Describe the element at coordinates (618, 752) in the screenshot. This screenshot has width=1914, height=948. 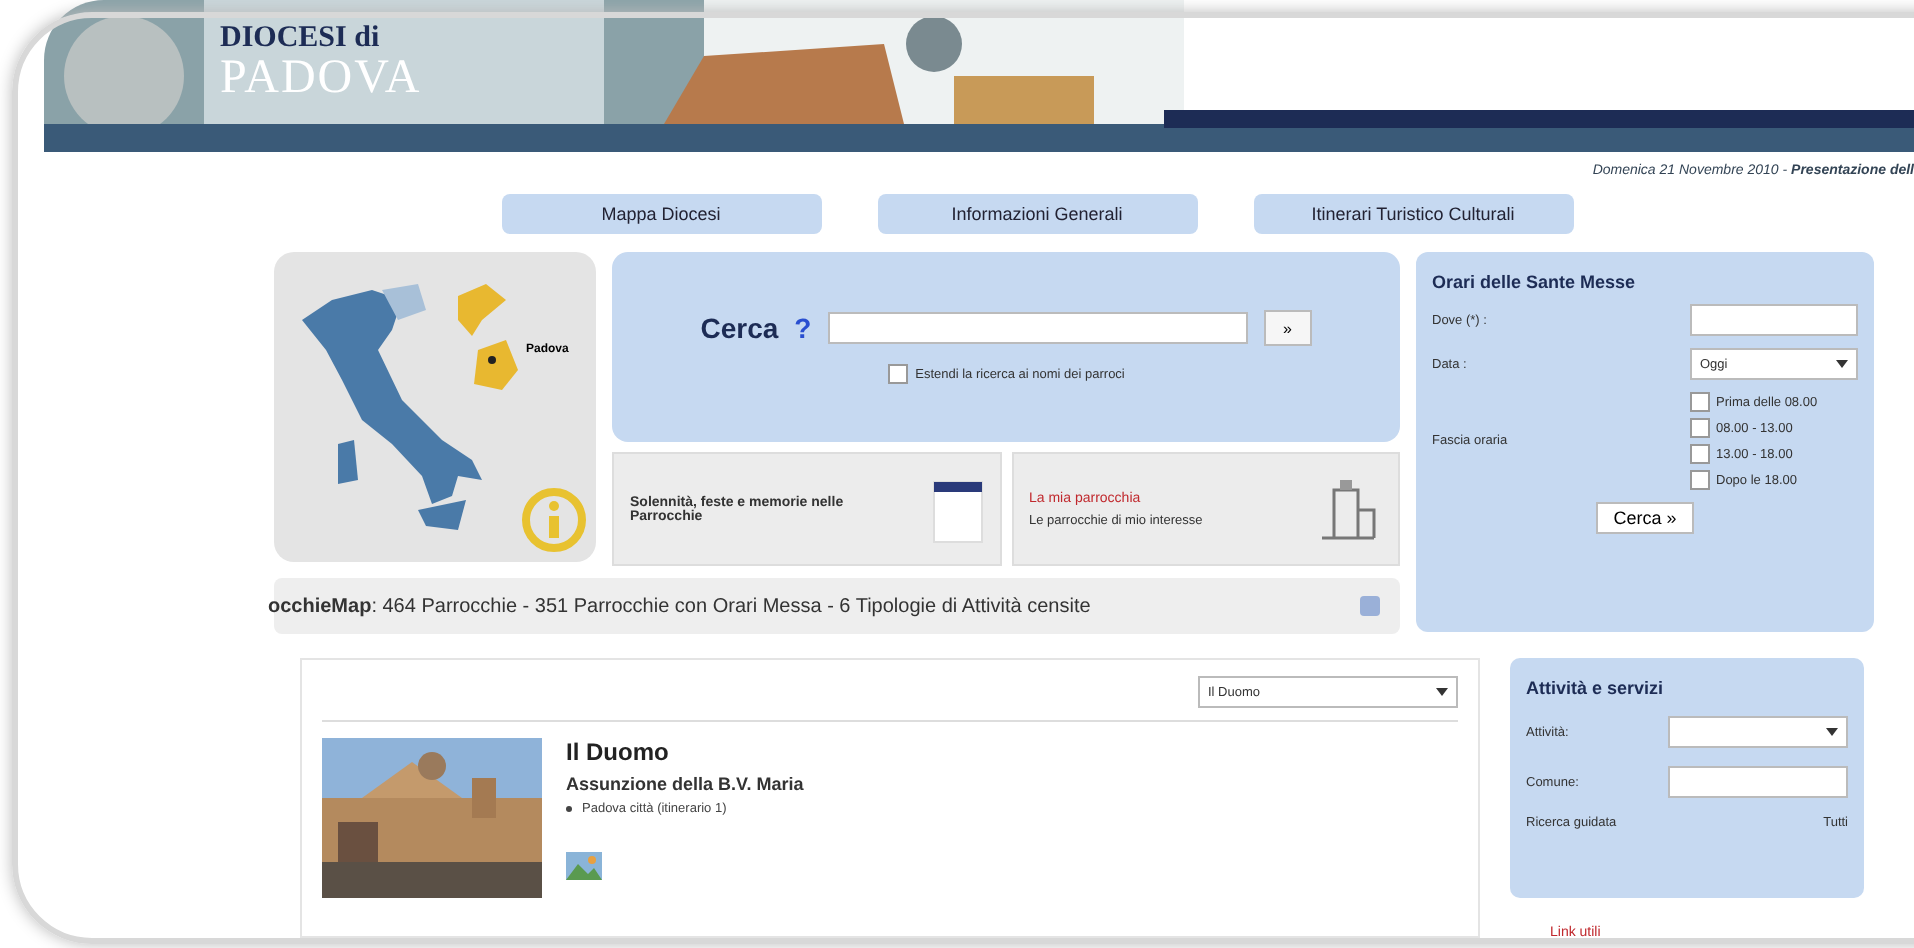
I see `parish-name: Il Duomo` at that location.